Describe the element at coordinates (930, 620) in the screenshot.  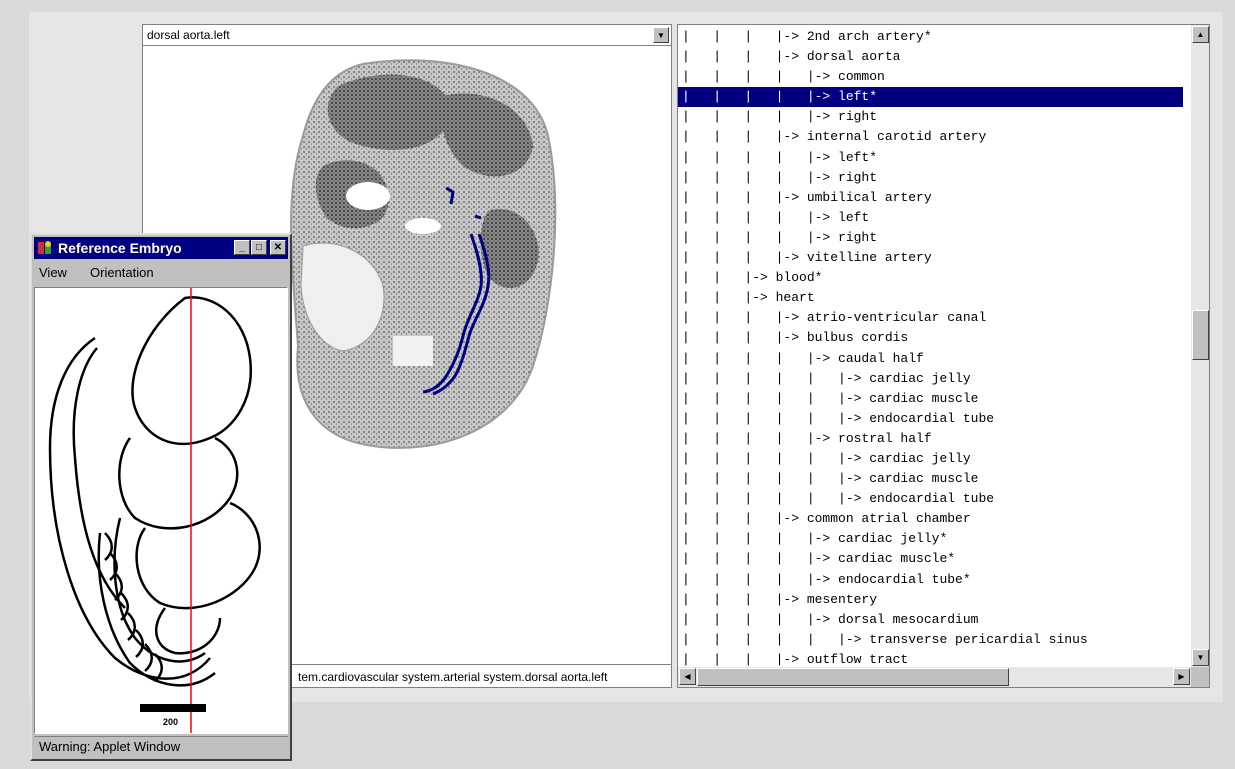
I see `tree-item: | | | | |-> dorsal mesocardium` at that location.